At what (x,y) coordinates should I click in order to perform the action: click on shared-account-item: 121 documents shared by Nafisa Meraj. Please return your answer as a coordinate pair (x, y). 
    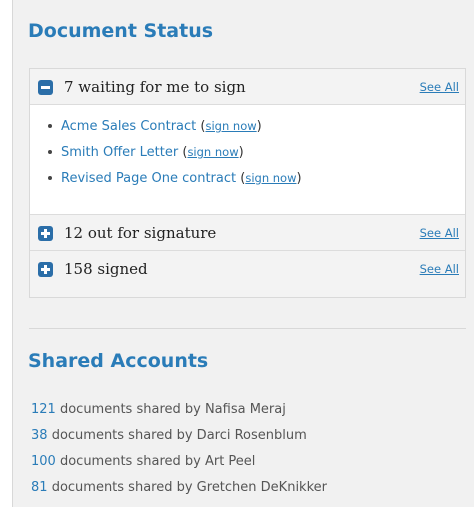
    Looking at the image, I should click on (158, 409).